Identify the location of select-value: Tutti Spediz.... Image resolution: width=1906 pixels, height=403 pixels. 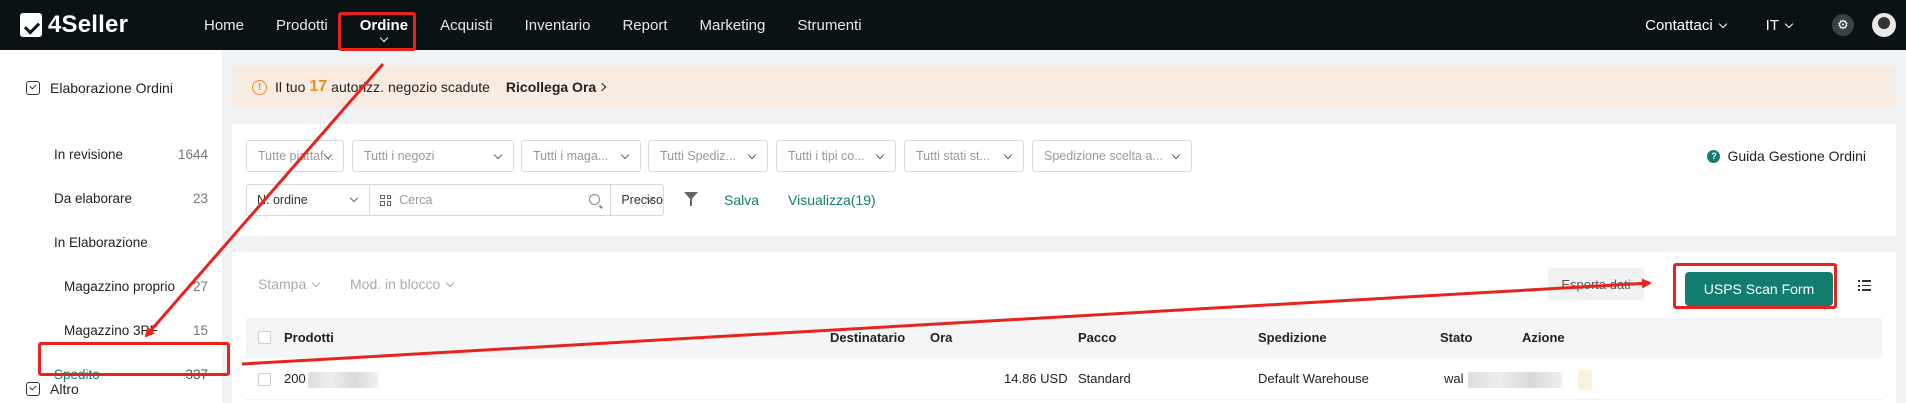
(698, 156).